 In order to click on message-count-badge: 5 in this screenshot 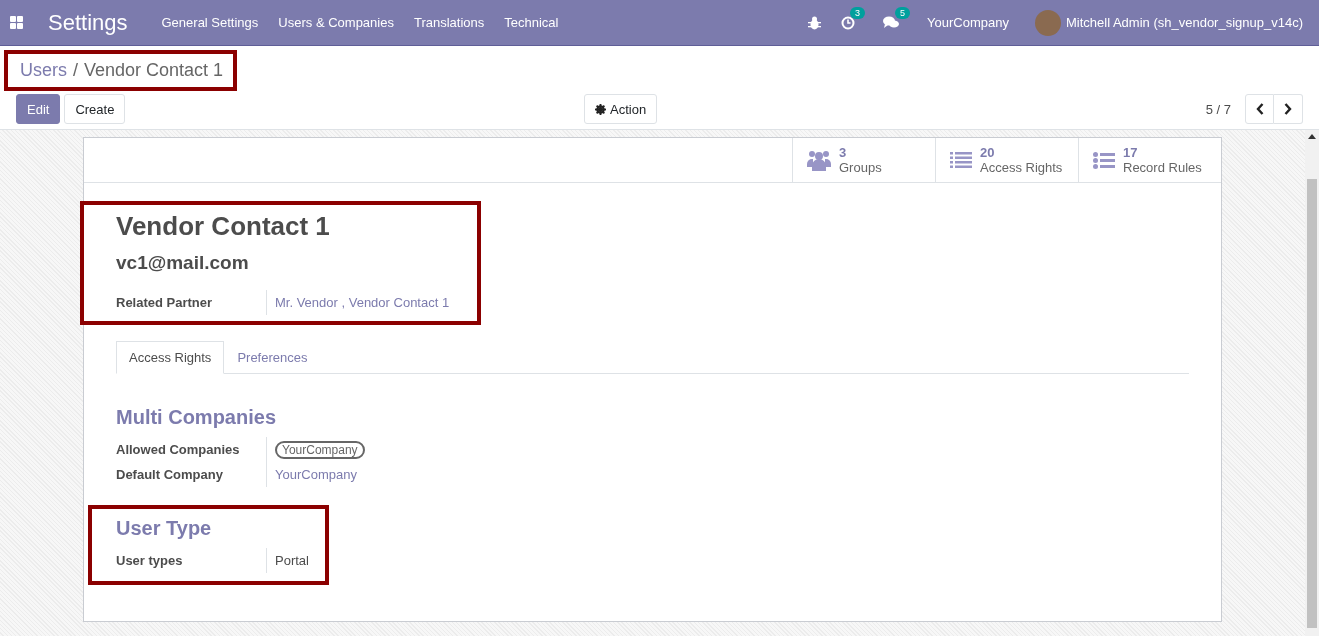, I will do `click(903, 13)`.